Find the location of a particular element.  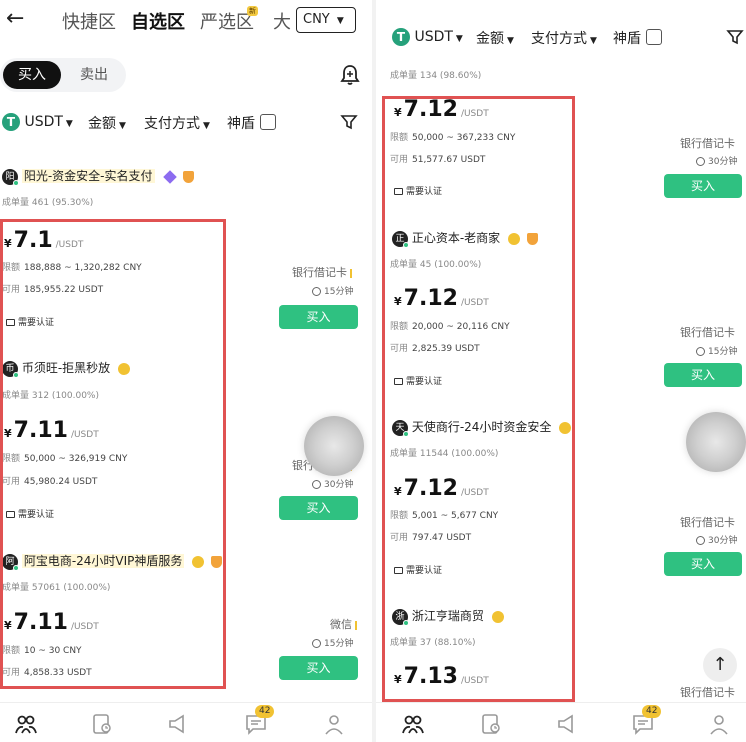

price-unit: /USDT is located at coordinates (474, 114).